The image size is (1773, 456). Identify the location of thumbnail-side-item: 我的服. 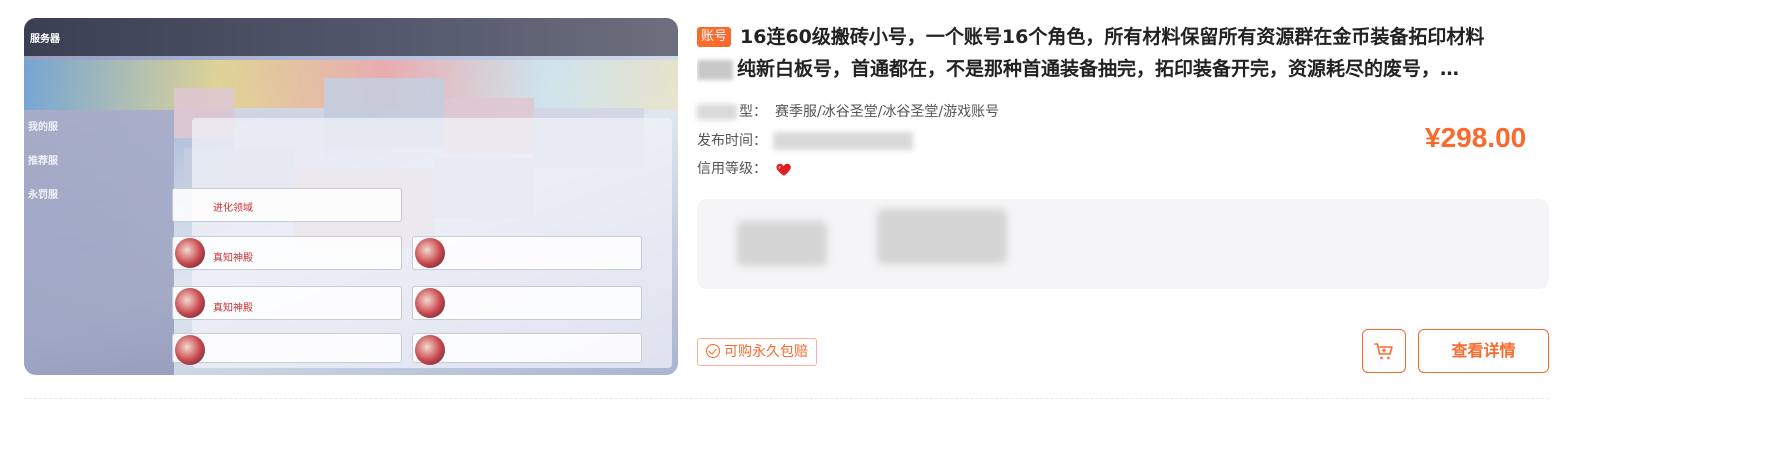
(43, 127).